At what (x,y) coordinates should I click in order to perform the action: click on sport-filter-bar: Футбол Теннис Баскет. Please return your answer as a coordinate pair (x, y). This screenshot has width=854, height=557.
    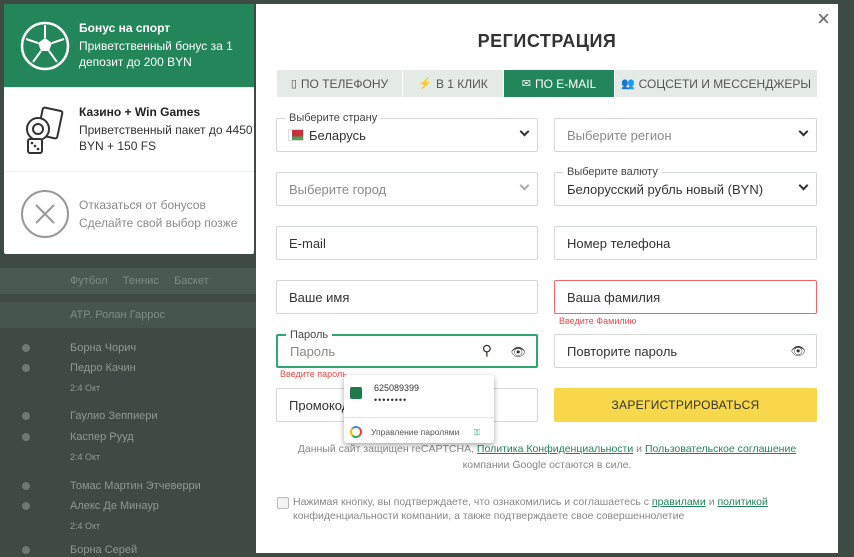
    Looking at the image, I should click on (130, 281).